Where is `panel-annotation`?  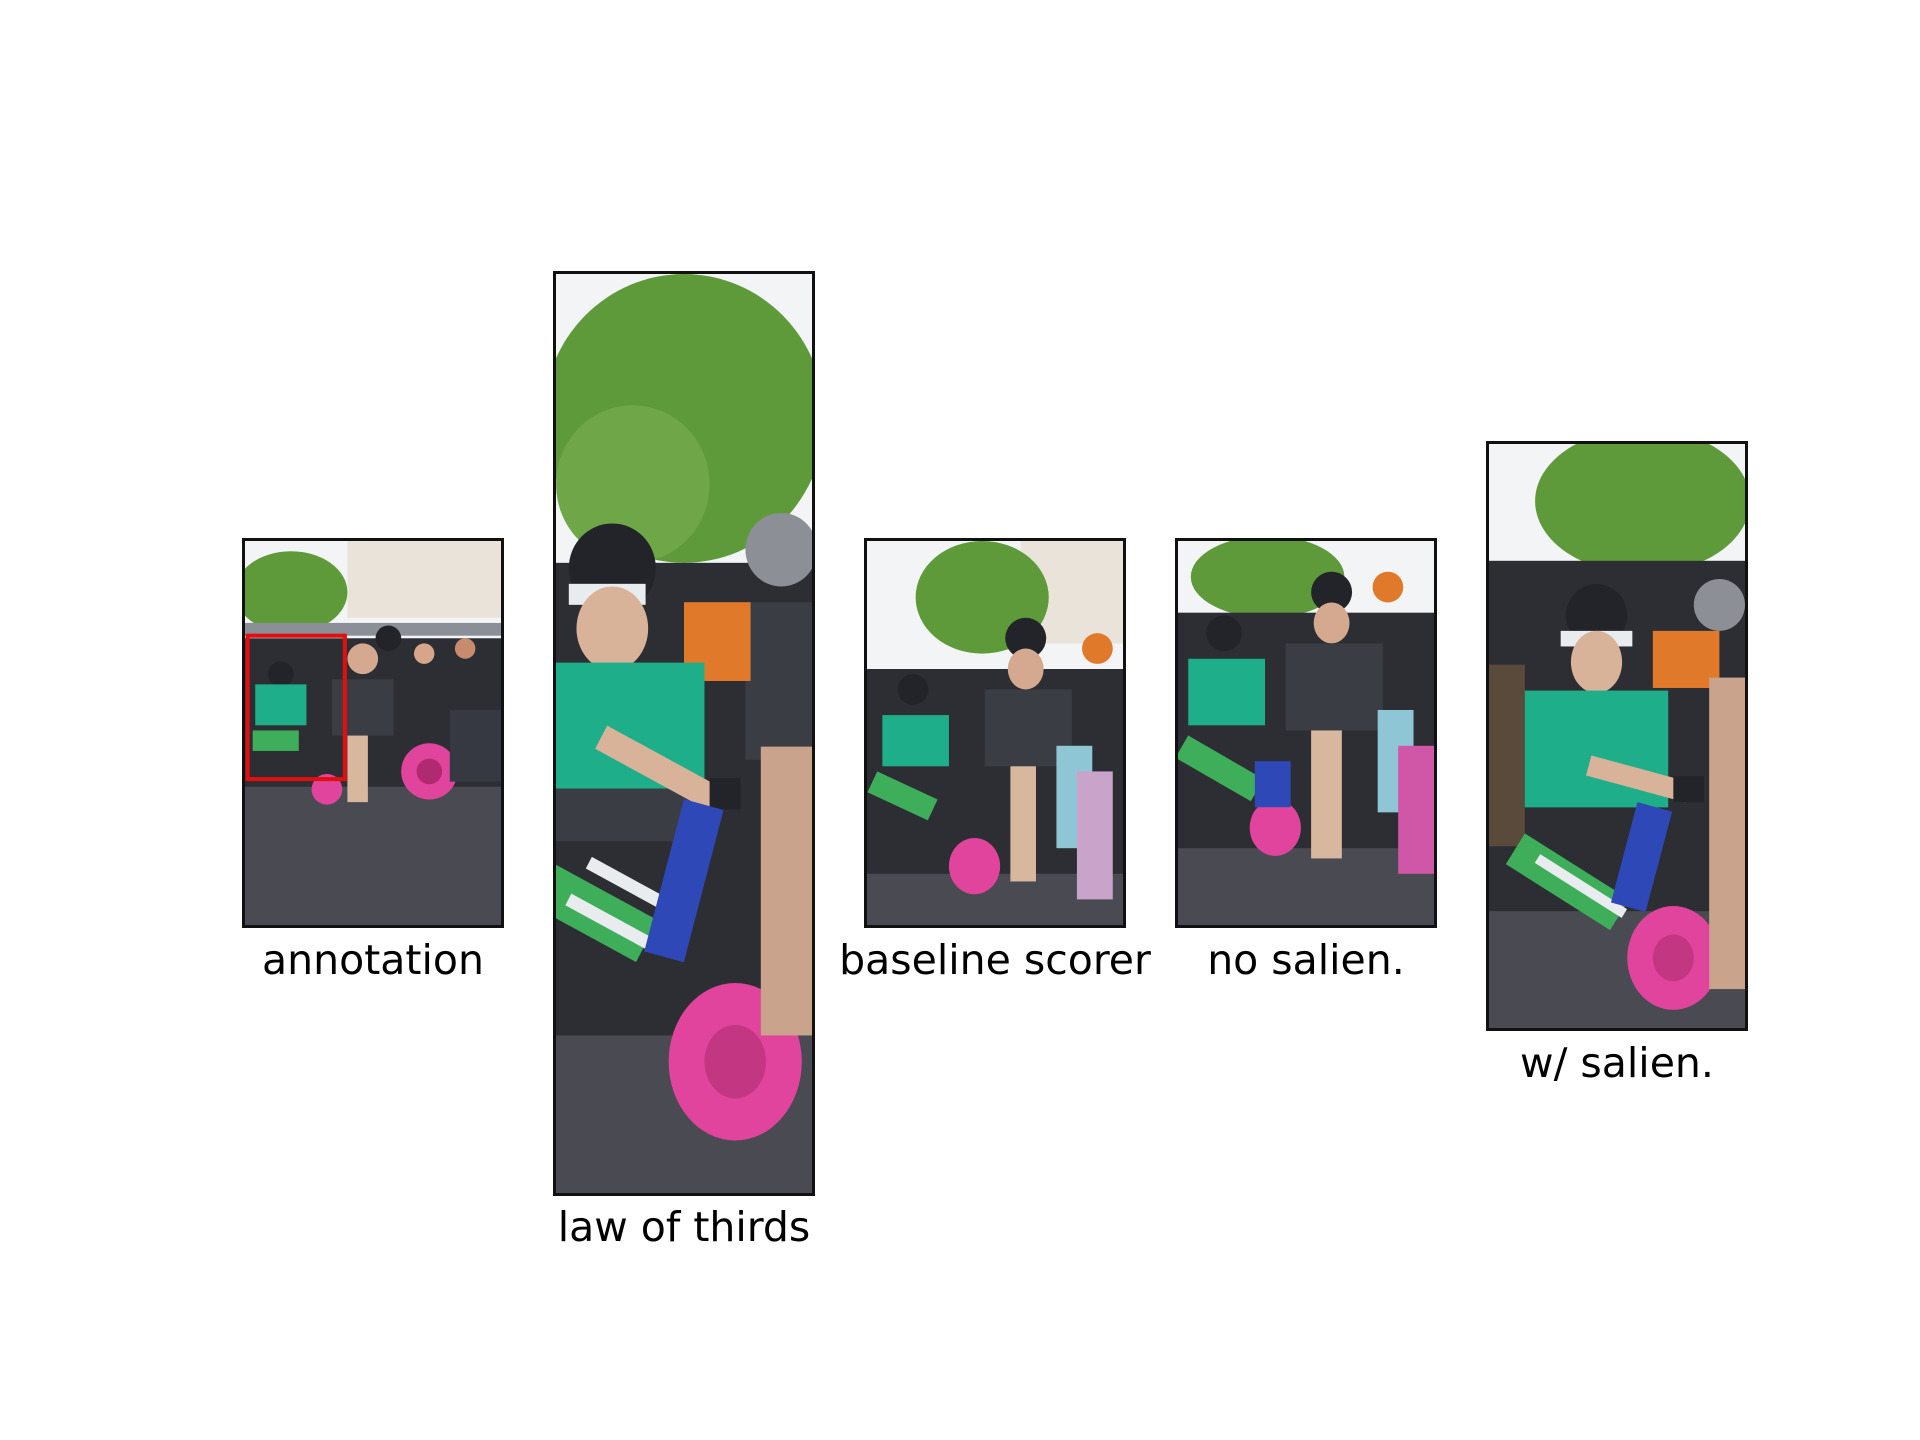 panel-annotation is located at coordinates (373, 733).